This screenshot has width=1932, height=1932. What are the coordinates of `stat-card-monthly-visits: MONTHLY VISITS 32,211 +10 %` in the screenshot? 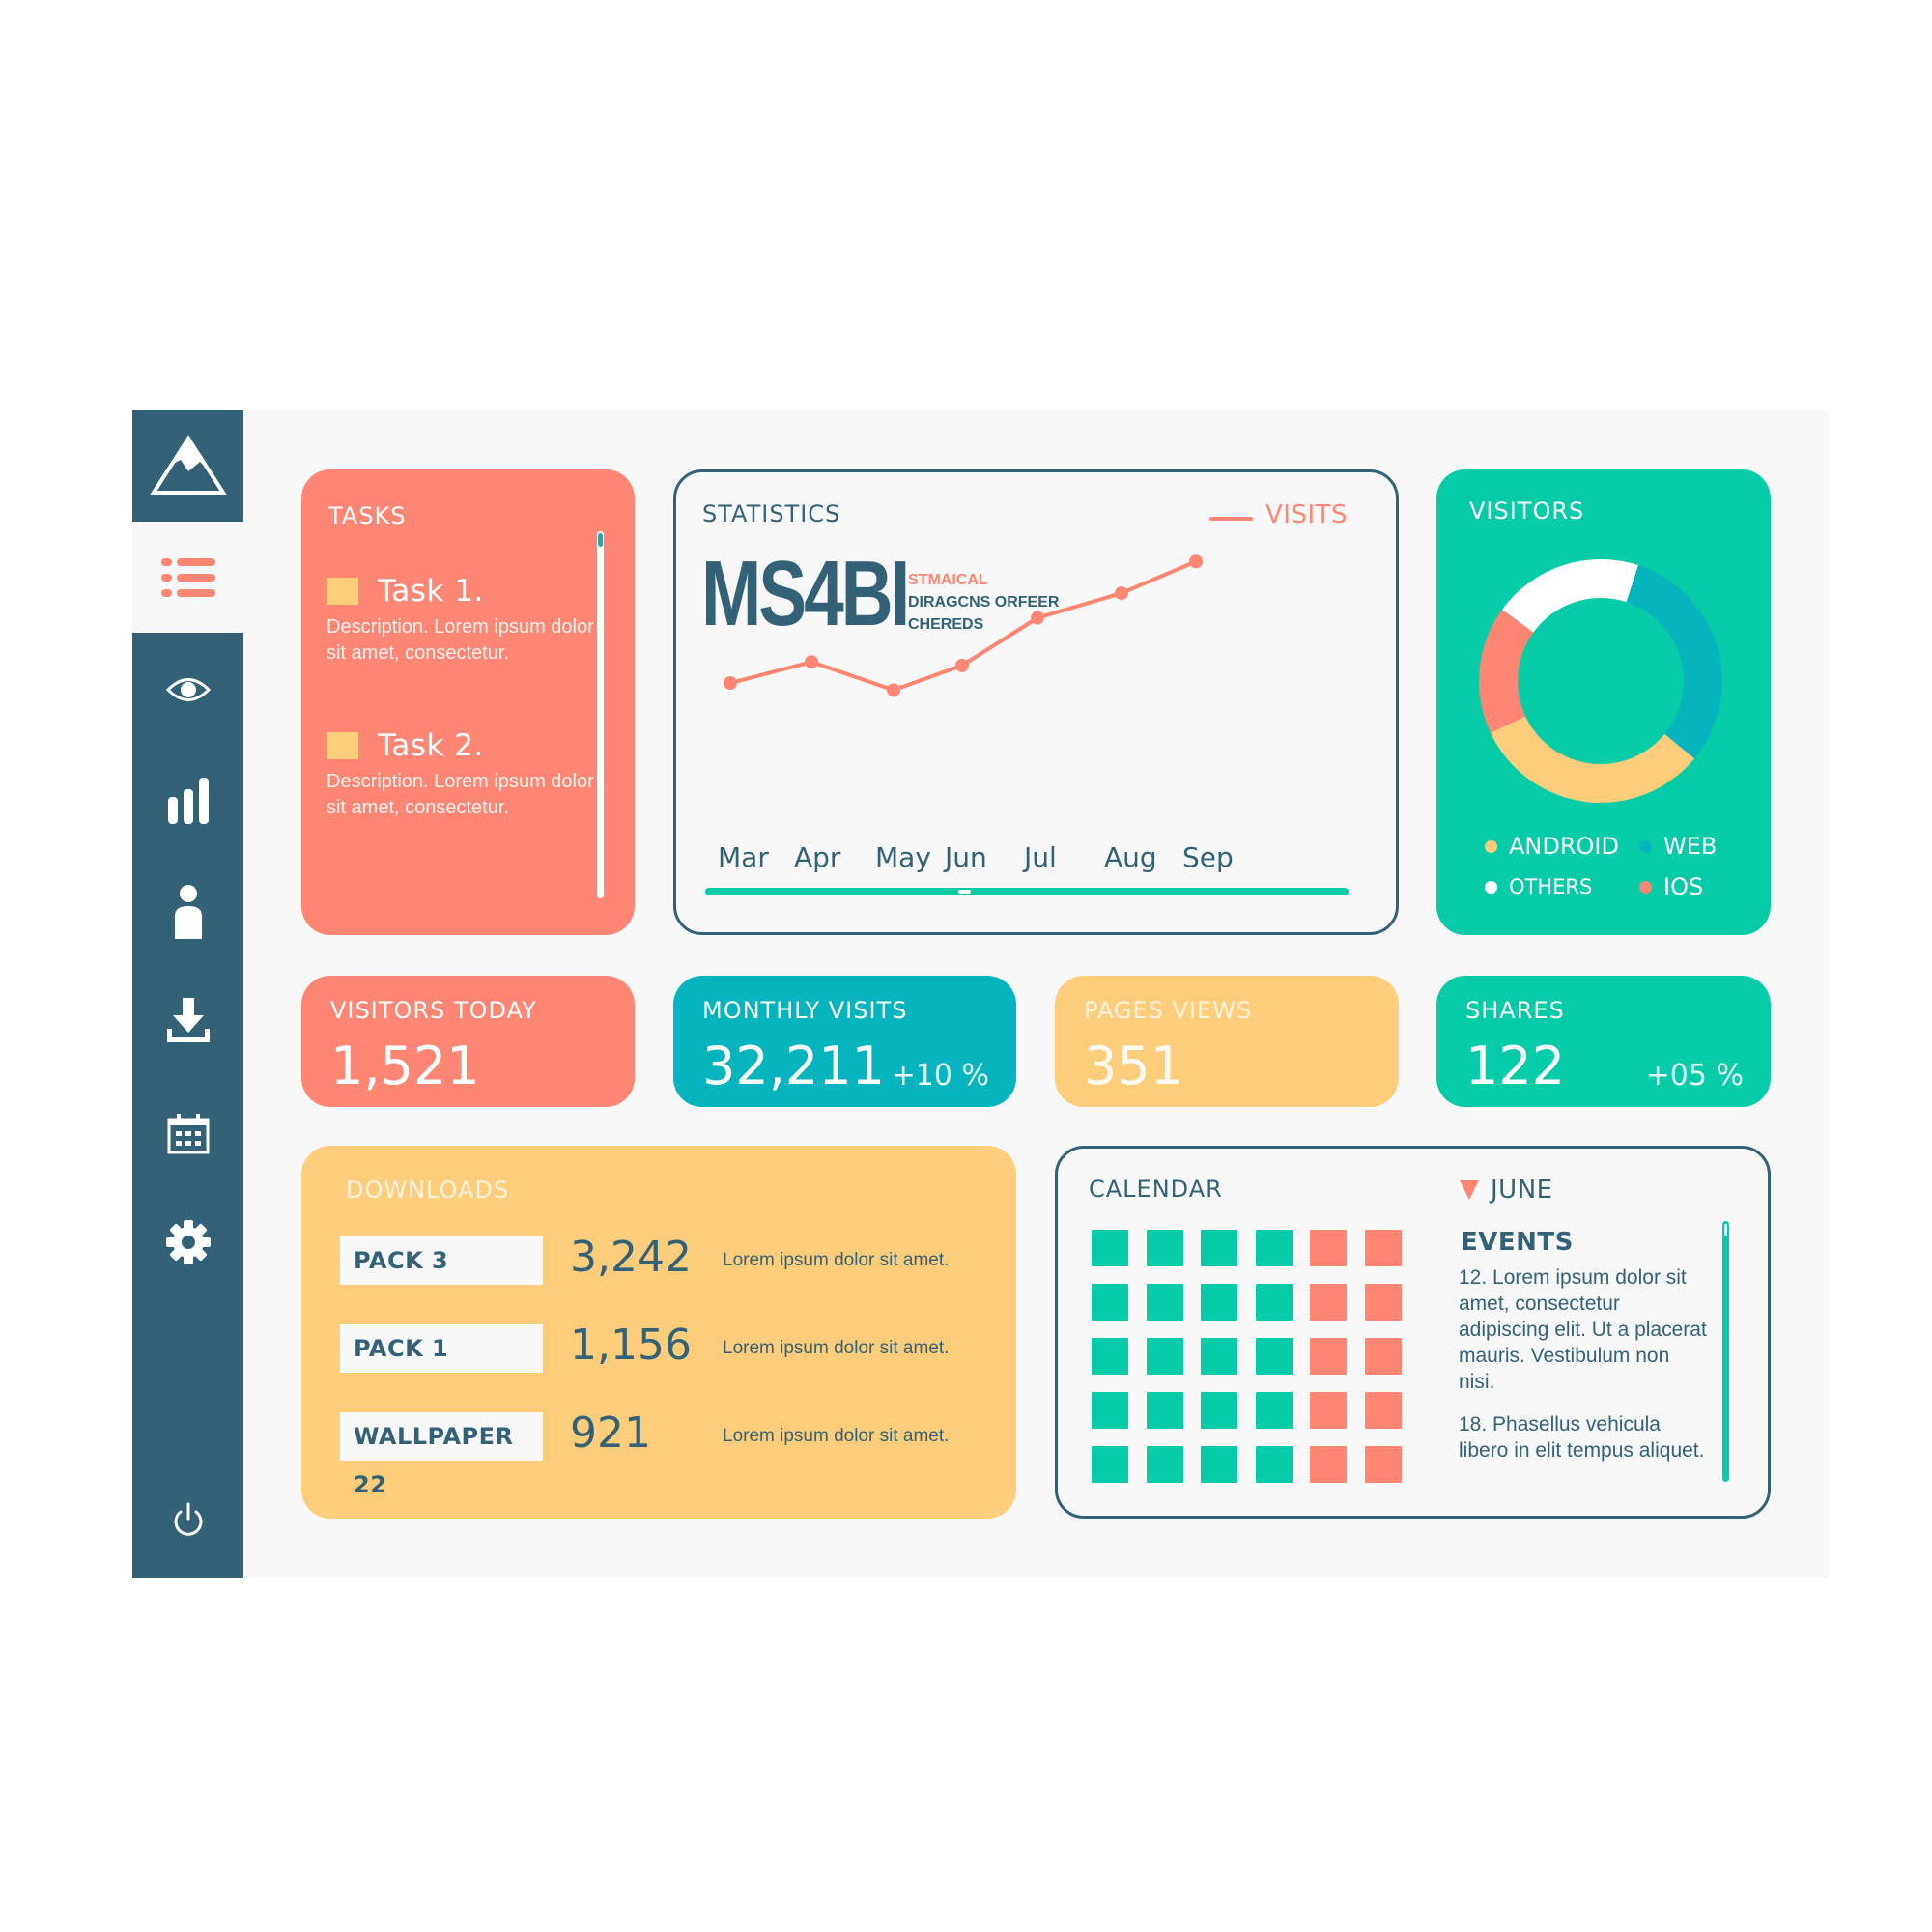 It's located at (844, 1041).